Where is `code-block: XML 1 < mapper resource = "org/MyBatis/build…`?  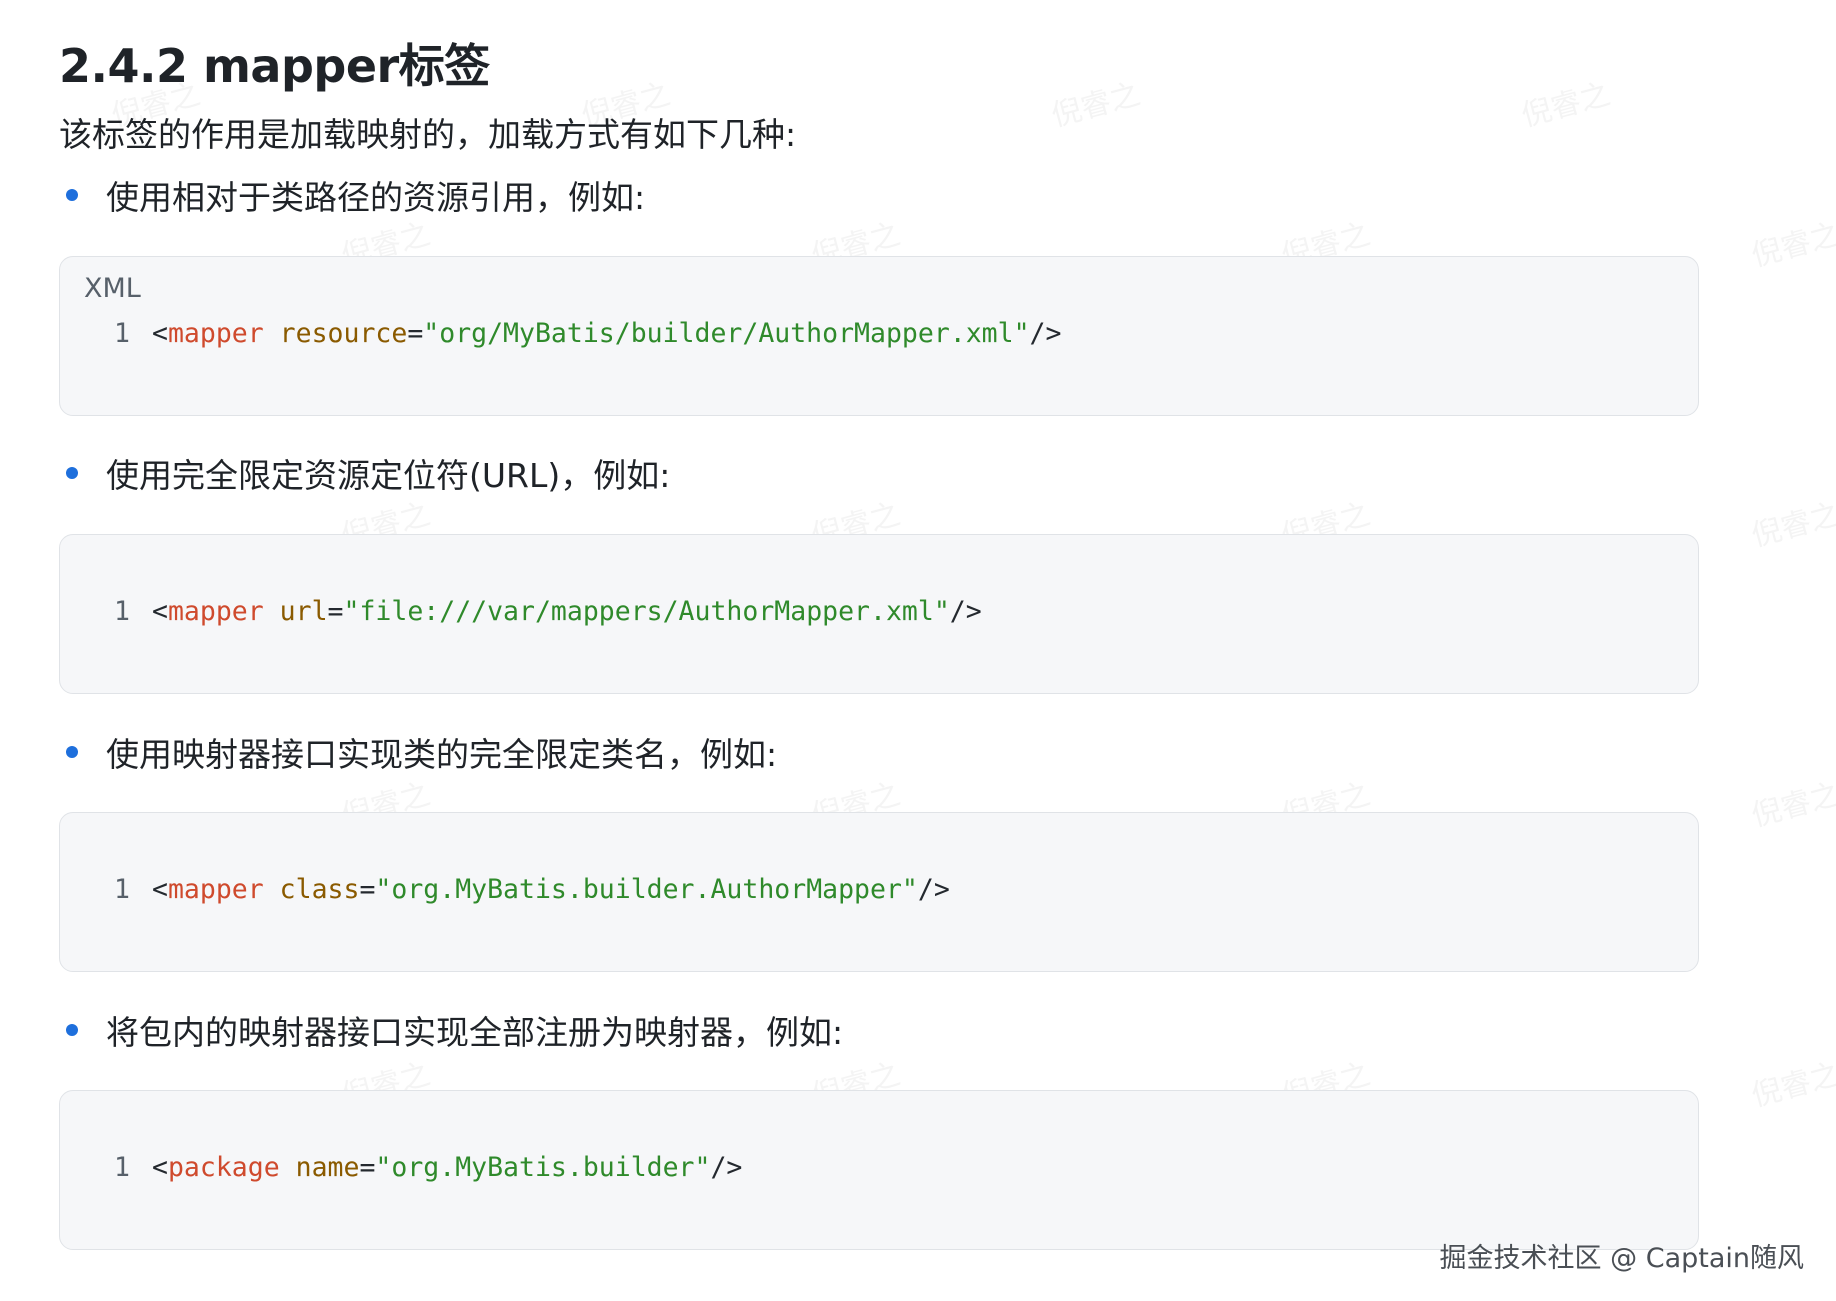 code-block: XML 1 < mapper resource = "org/MyBatis/build… is located at coordinates (879, 336).